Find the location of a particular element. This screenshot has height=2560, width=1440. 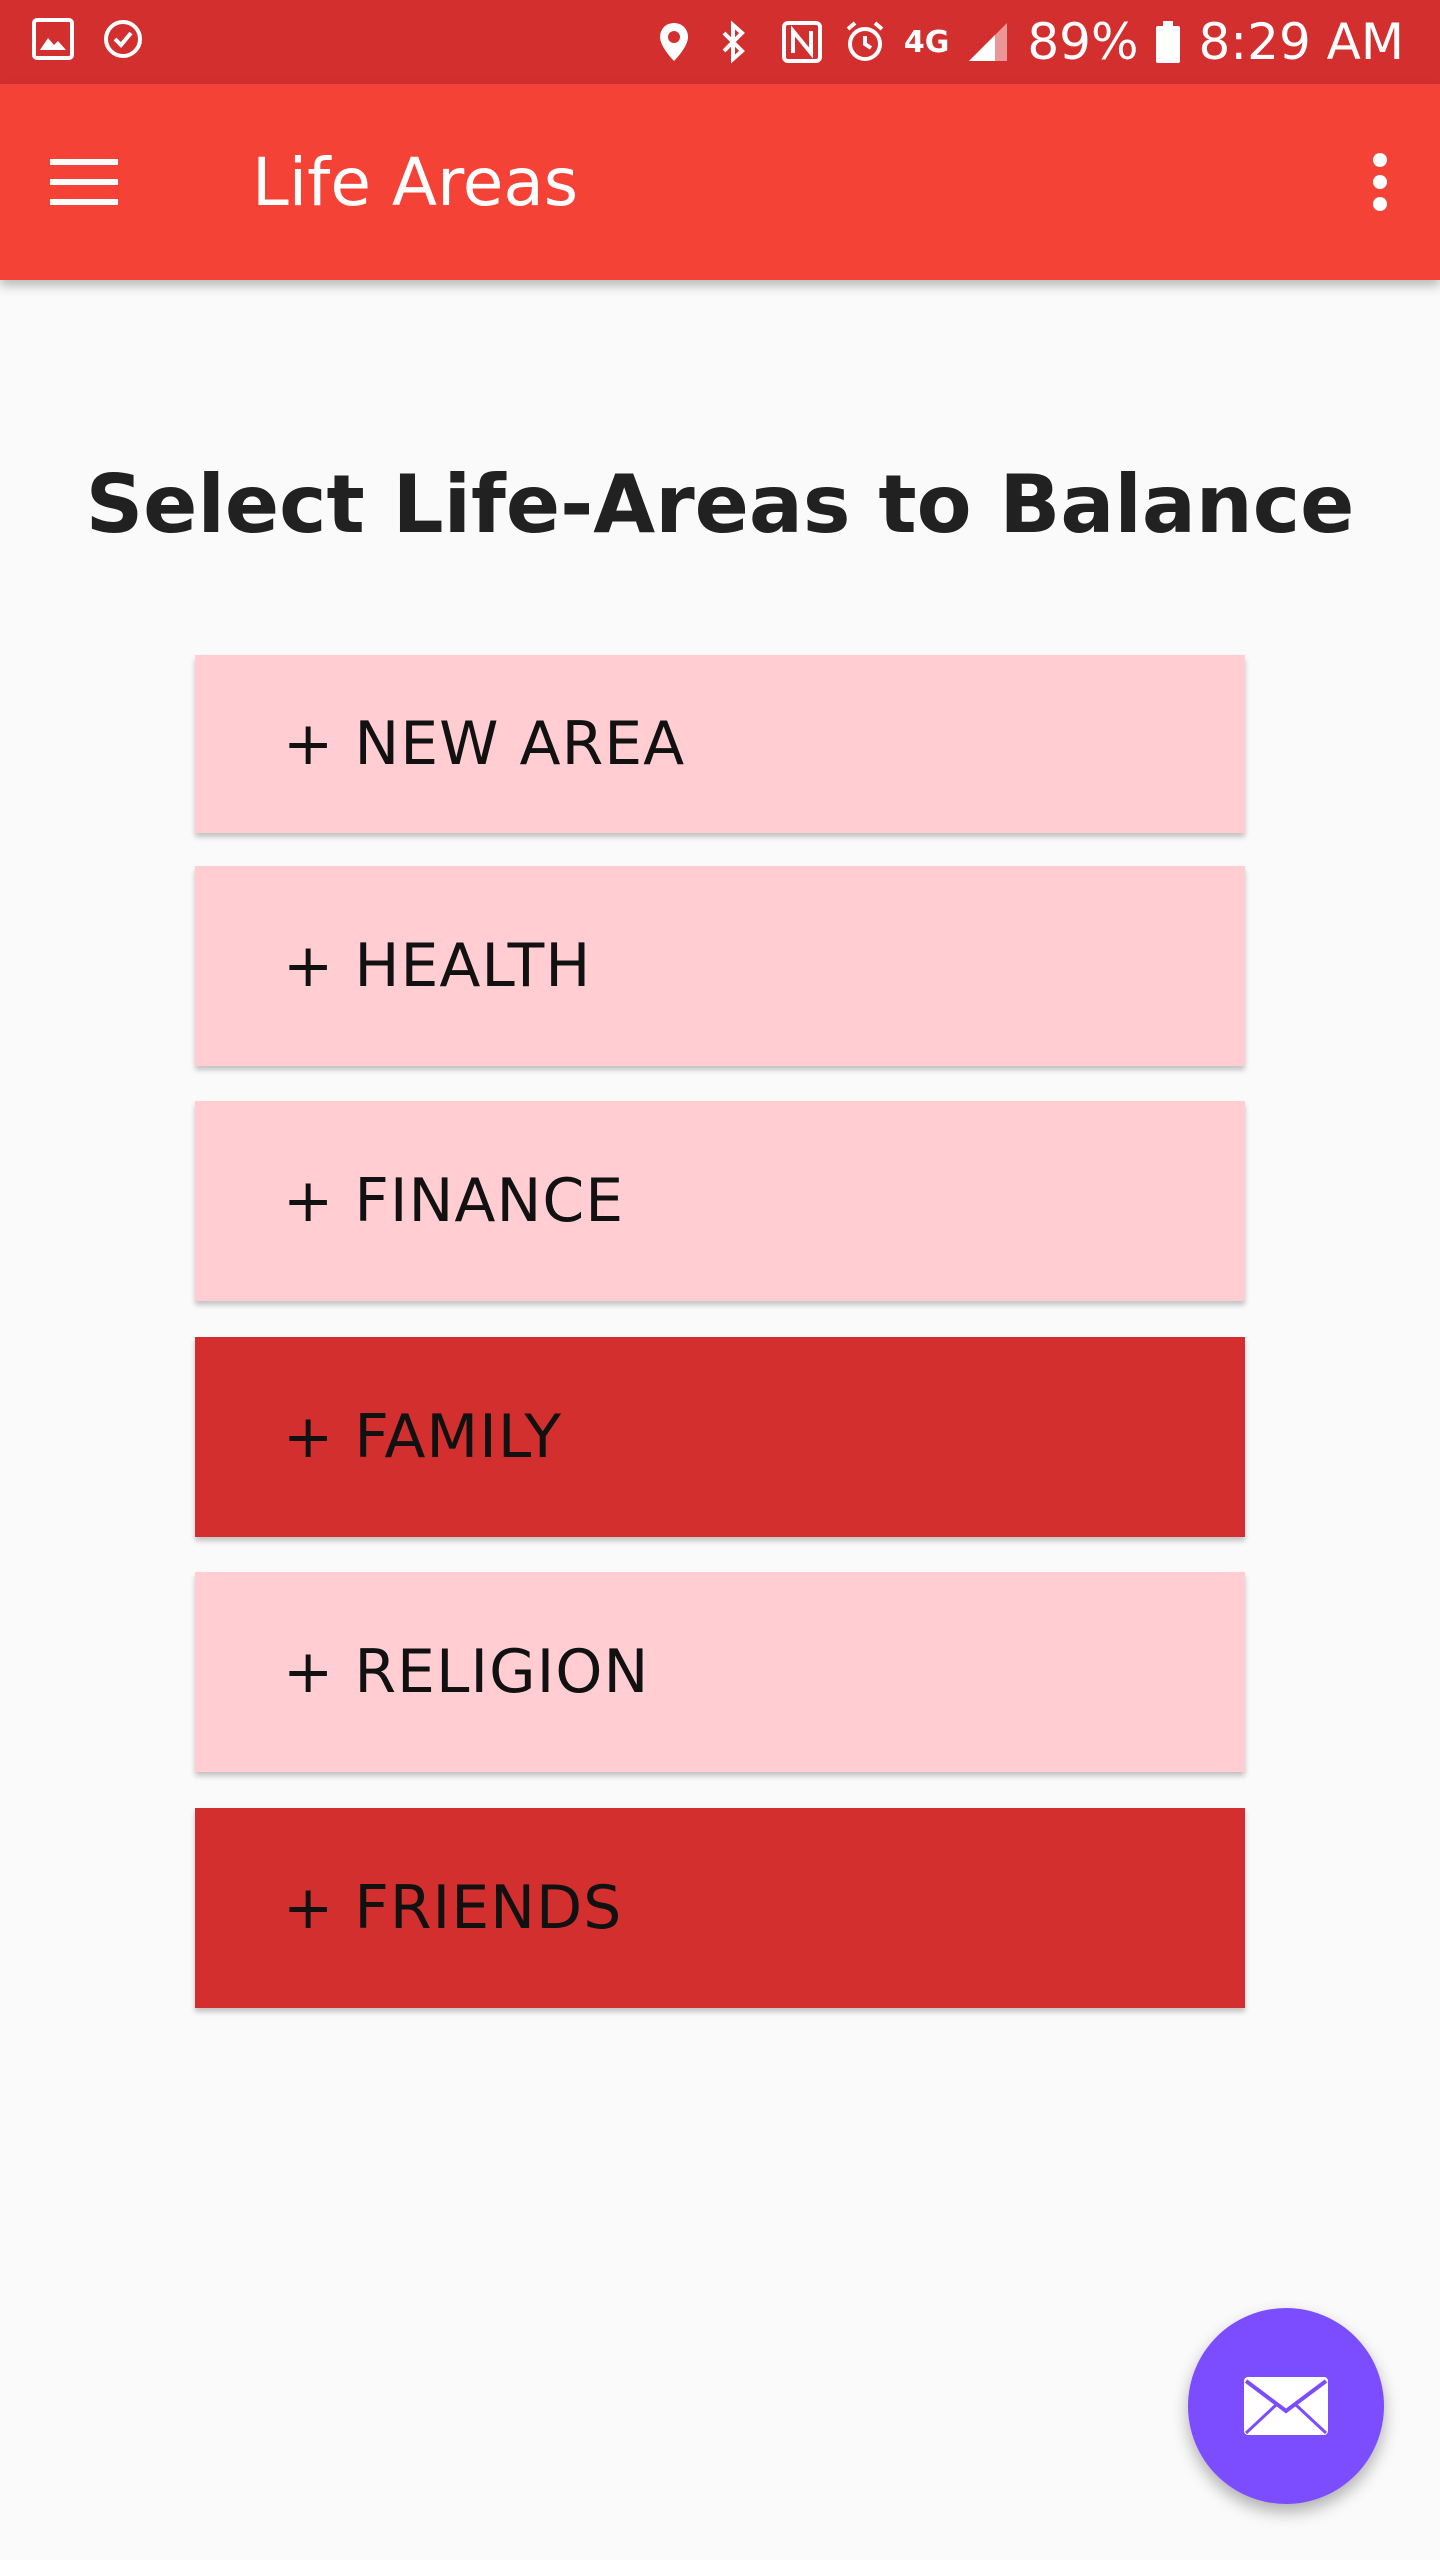

more-vert-icon is located at coordinates (1380, 182).